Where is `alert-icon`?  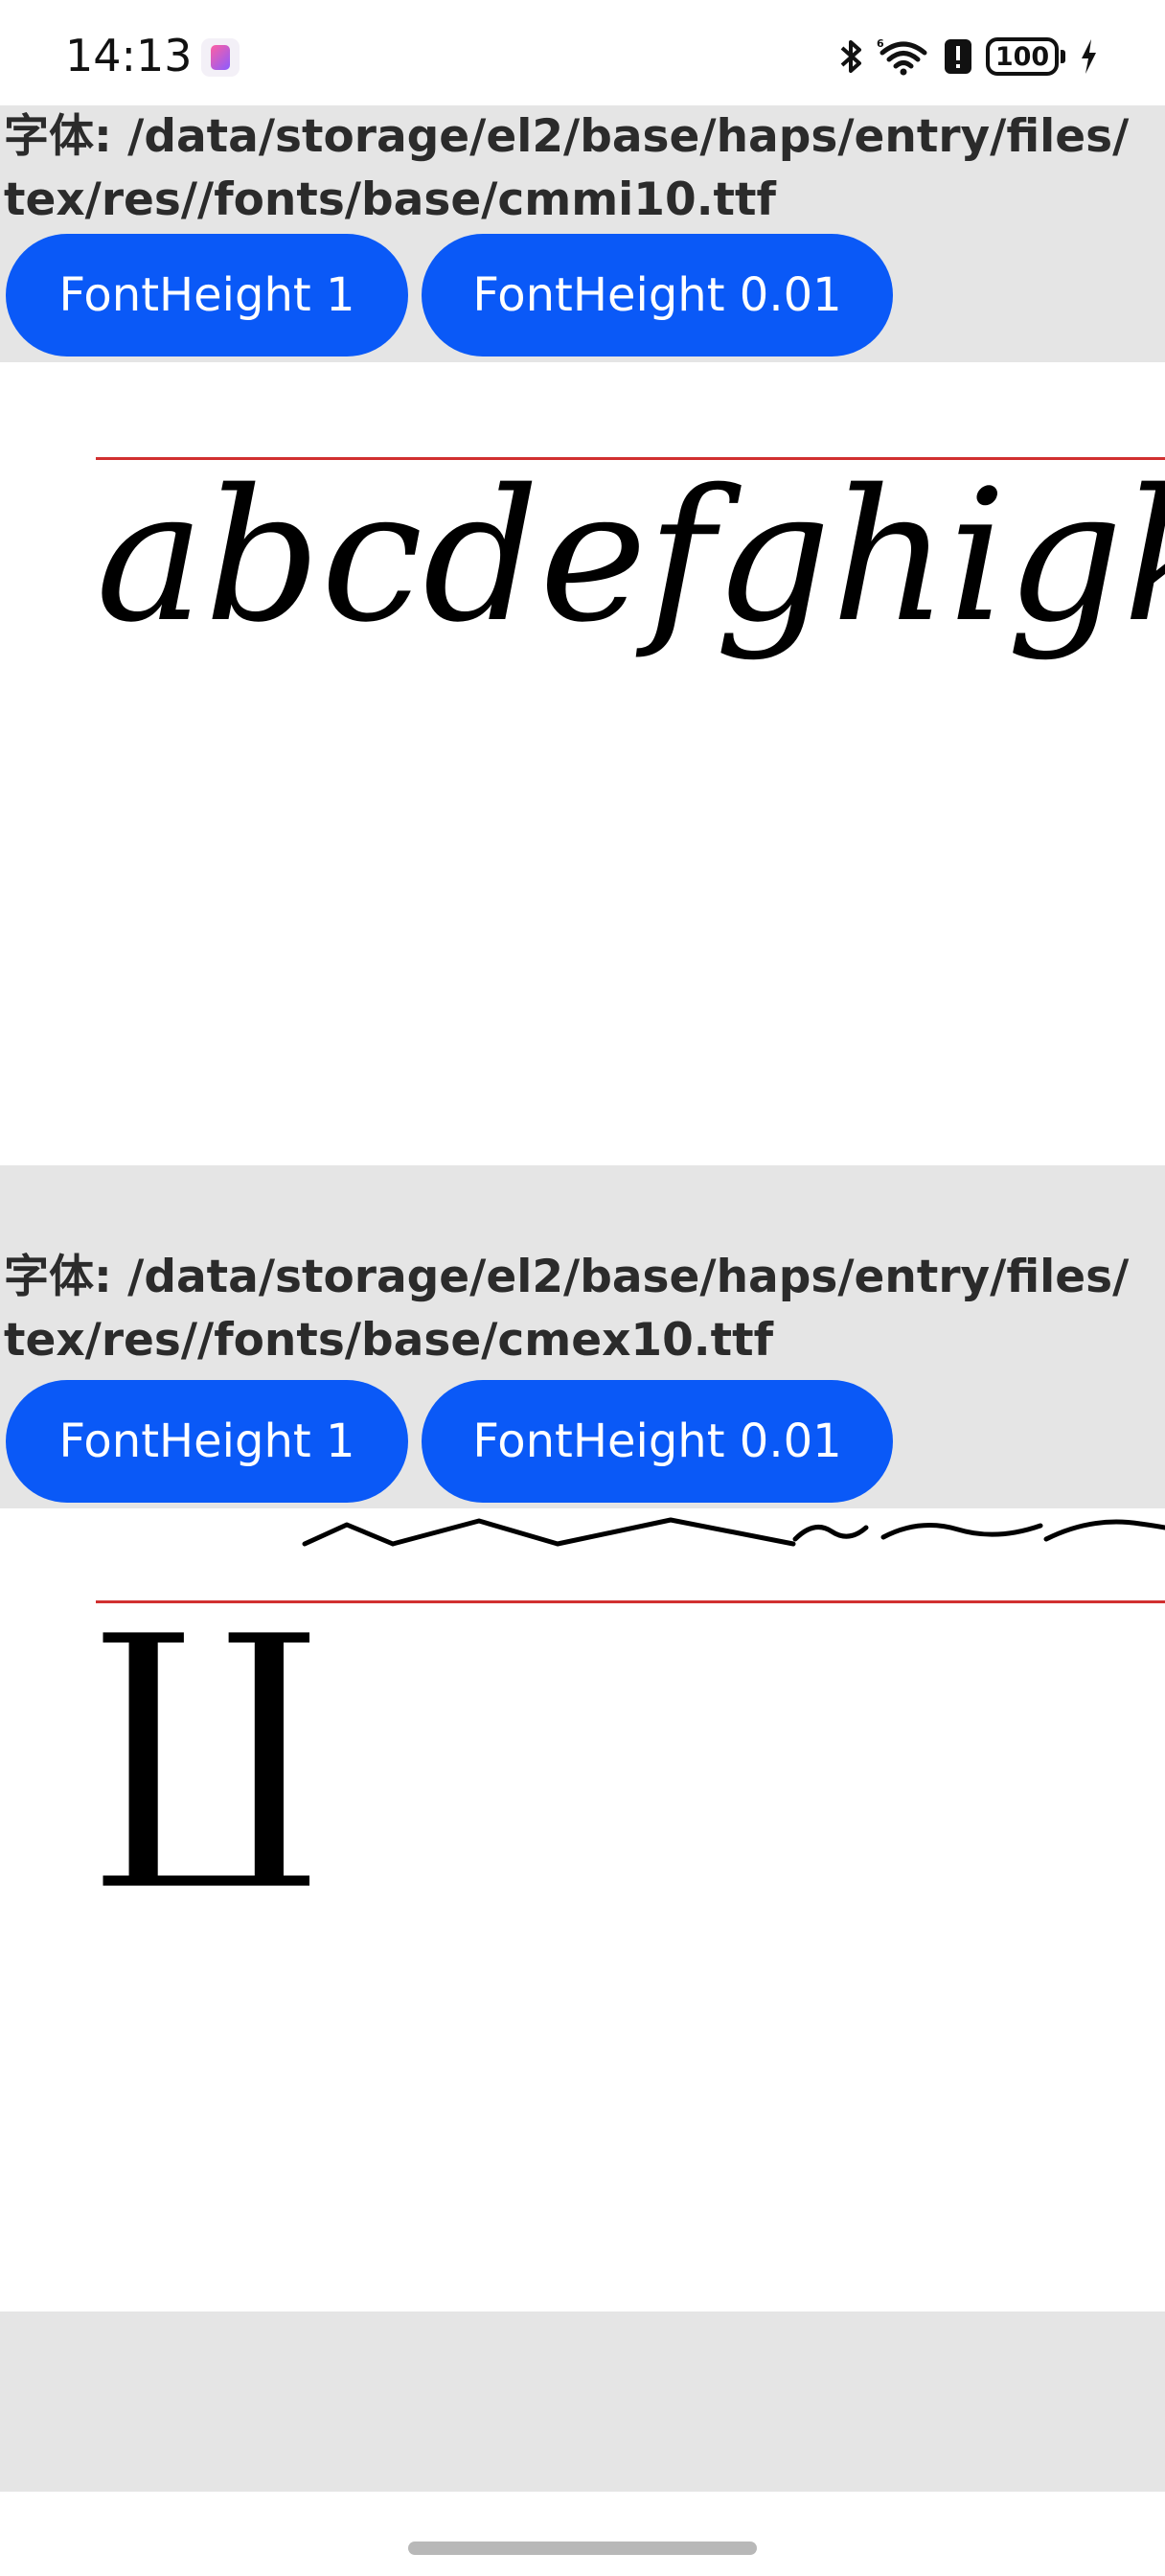
alert-icon is located at coordinates (958, 56).